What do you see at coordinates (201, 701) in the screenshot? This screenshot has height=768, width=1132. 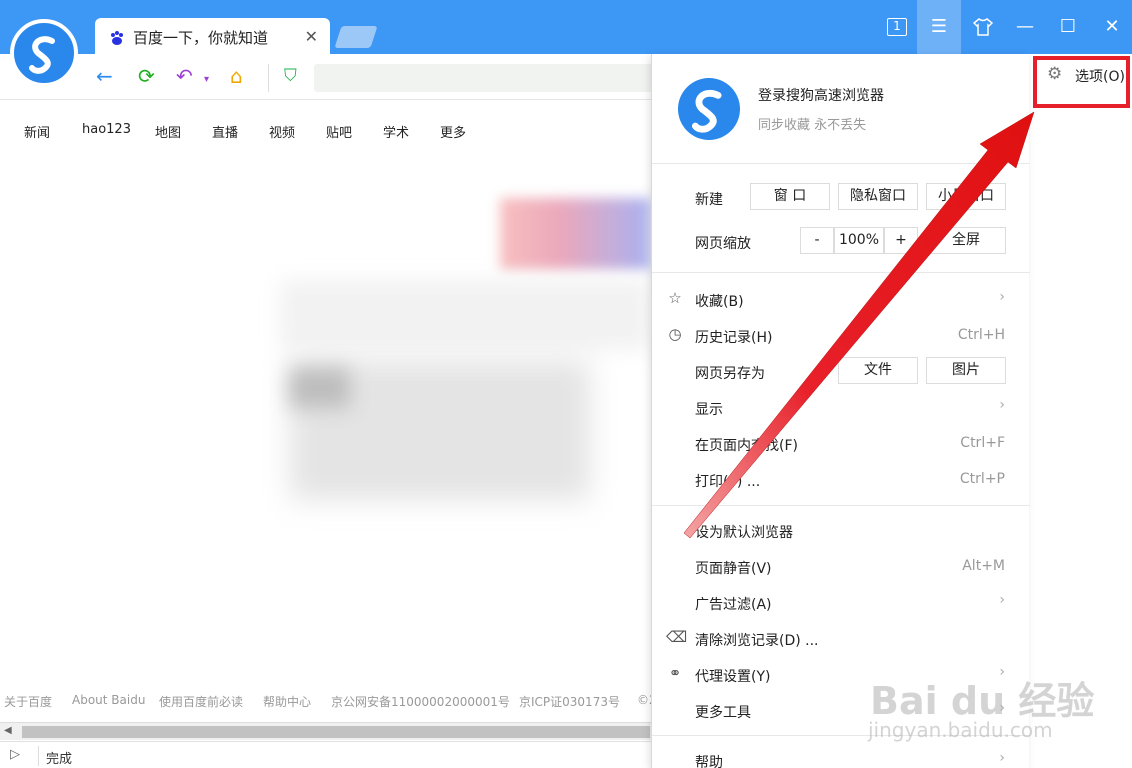 I see `footer-terms: 使用百度前必读` at bounding box center [201, 701].